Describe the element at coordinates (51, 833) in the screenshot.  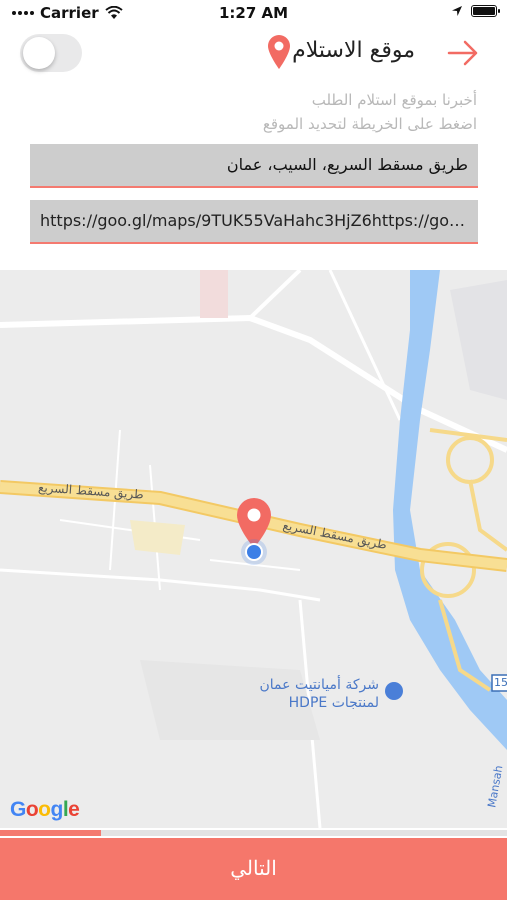
I see `progress-fill` at that location.